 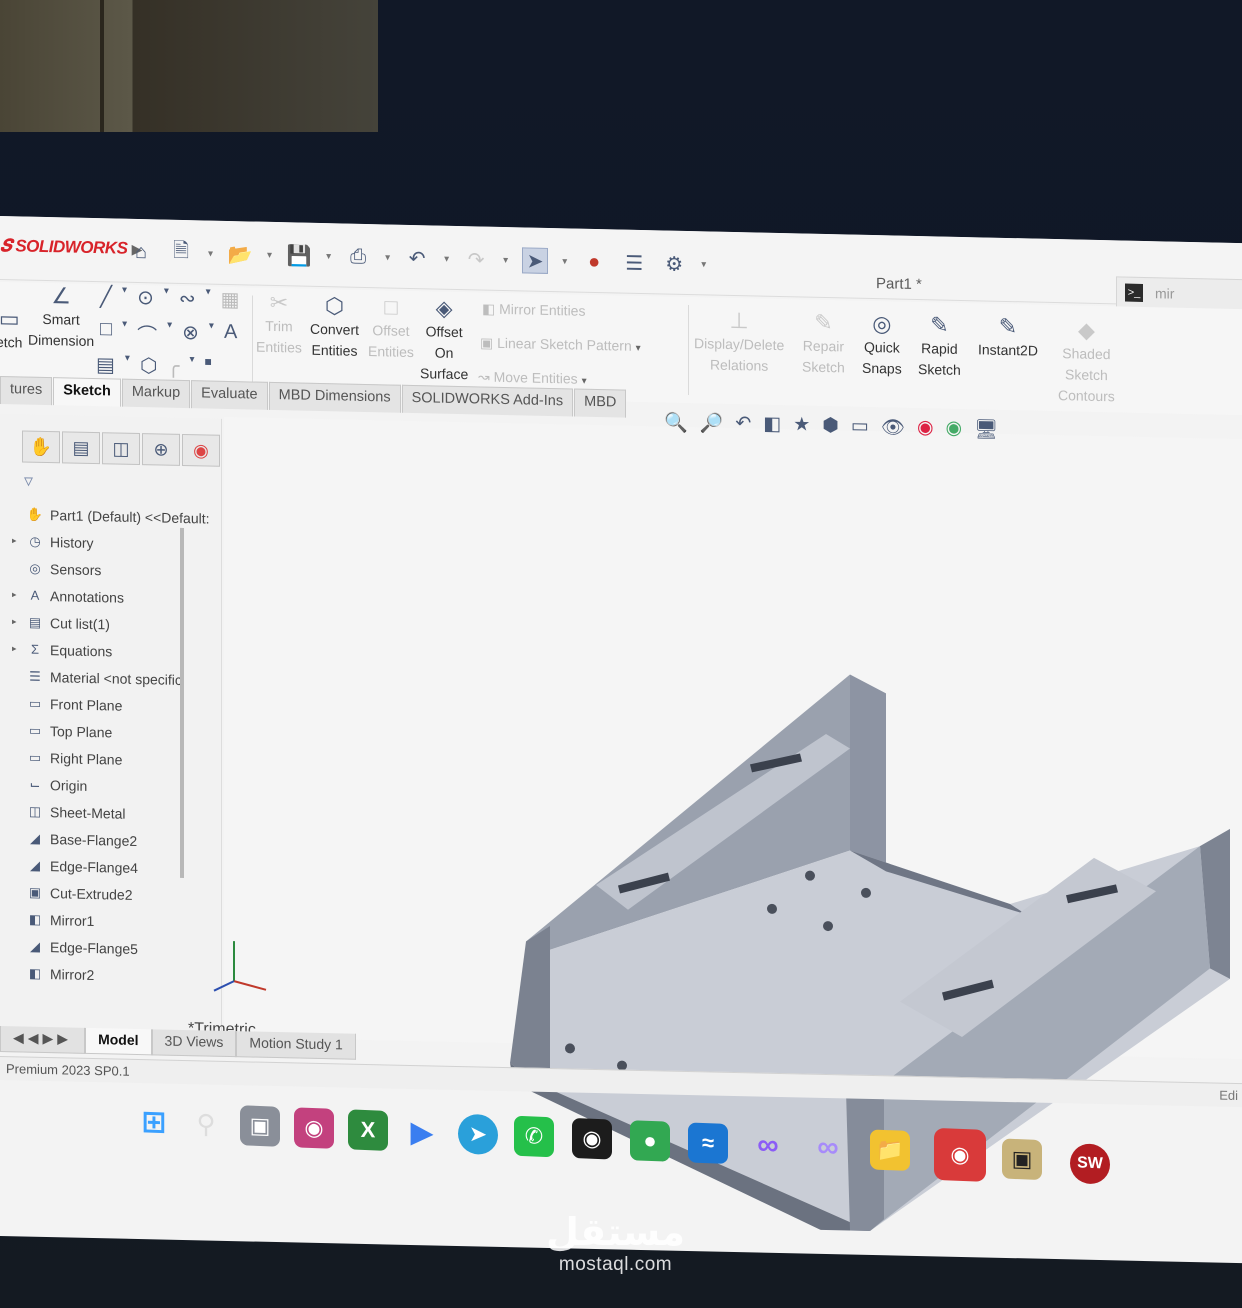 What do you see at coordinates (111, 947) in the screenshot?
I see `tree-item: ◢ Edge-Flange5` at bounding box center [111, 947].